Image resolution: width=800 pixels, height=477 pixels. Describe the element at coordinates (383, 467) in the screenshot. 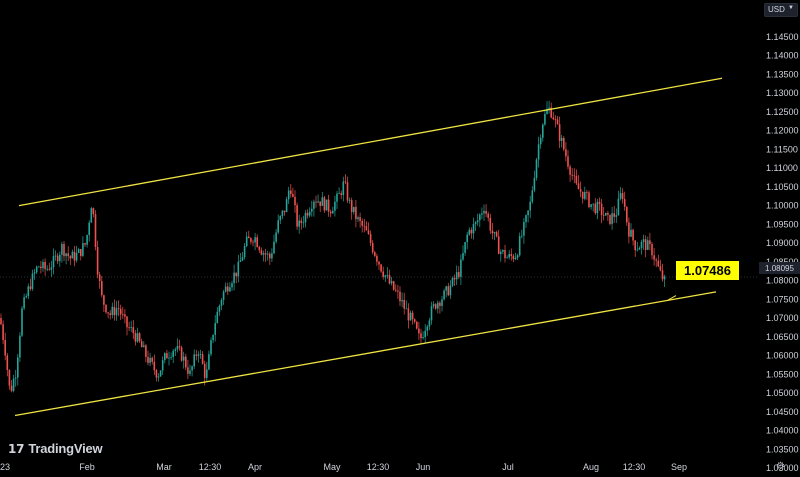

I see `time-axis: Feb Mar 12:30 Apr May 12:30 Jun Jul Aug 12:30 Sep` at that location.